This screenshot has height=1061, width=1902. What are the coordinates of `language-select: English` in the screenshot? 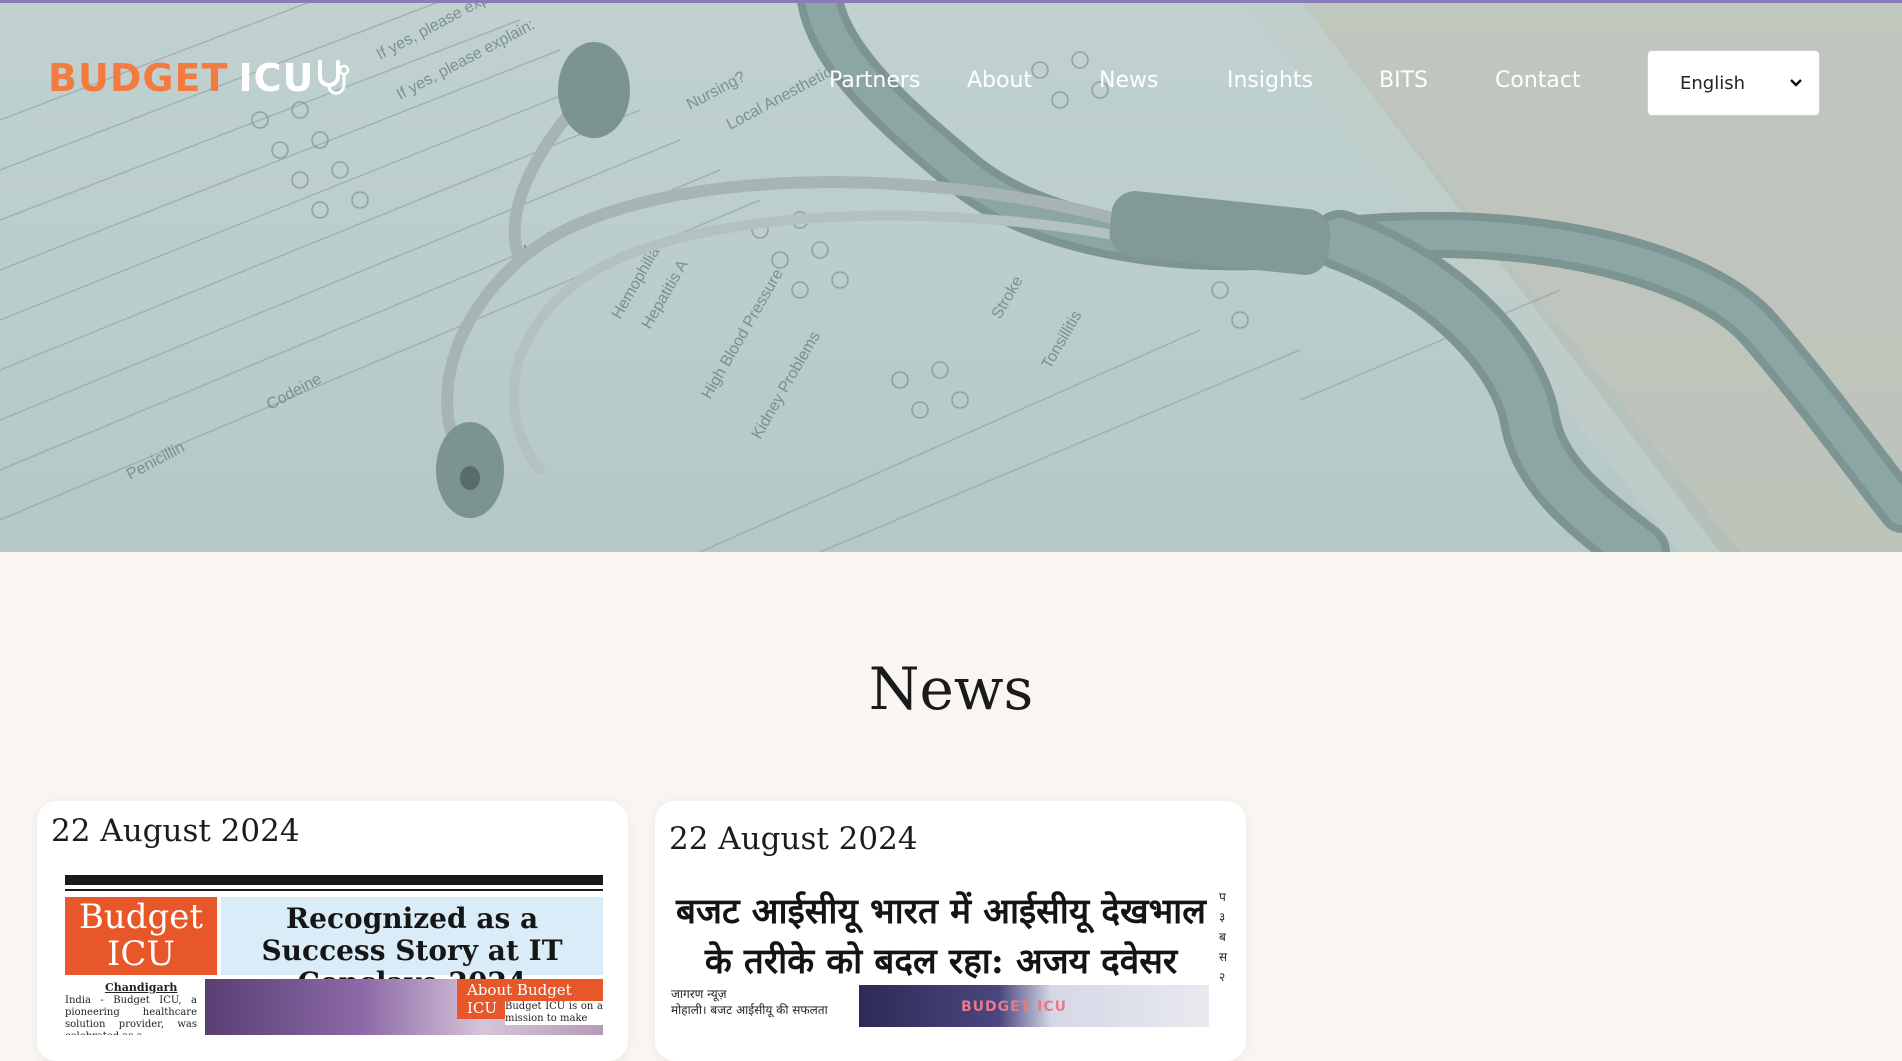 It's located at (1733, 83).